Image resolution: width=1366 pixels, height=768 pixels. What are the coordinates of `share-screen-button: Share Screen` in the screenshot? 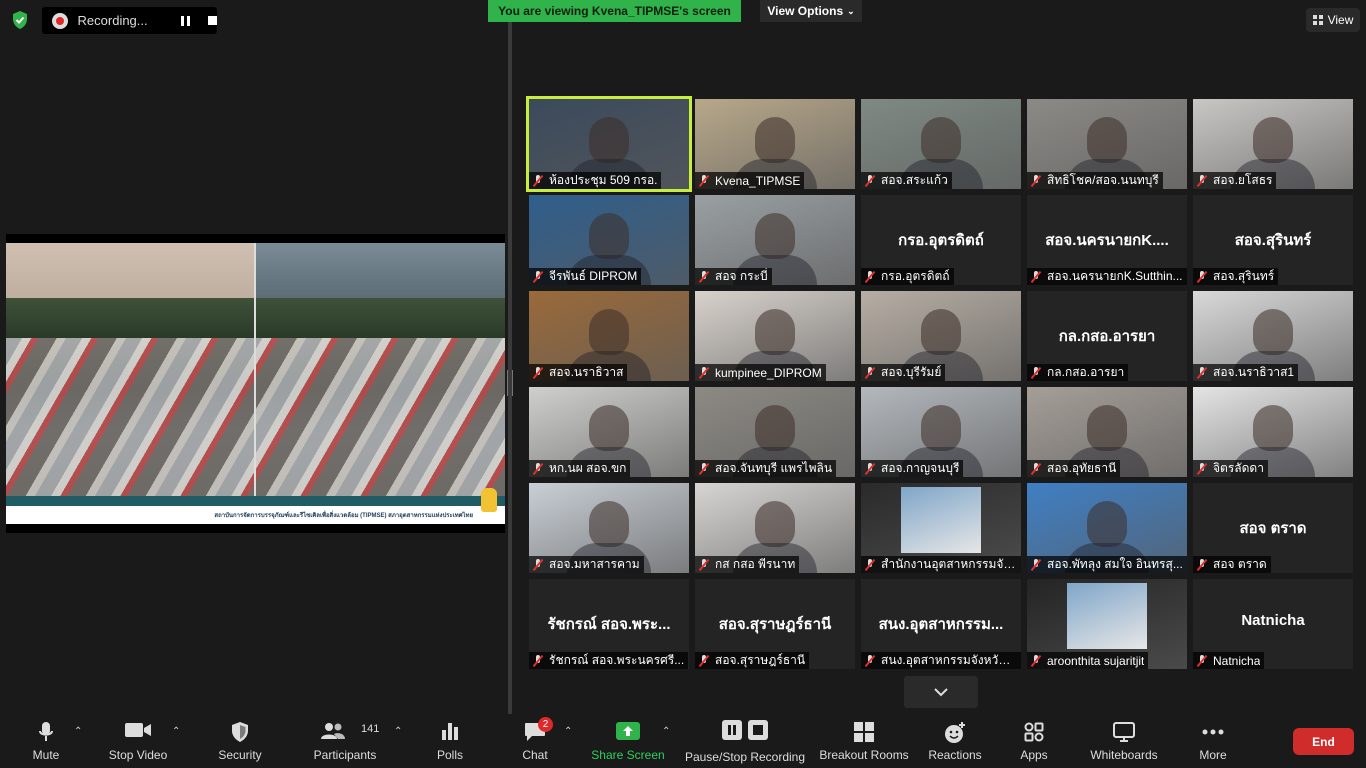 It's located at (628, 741).